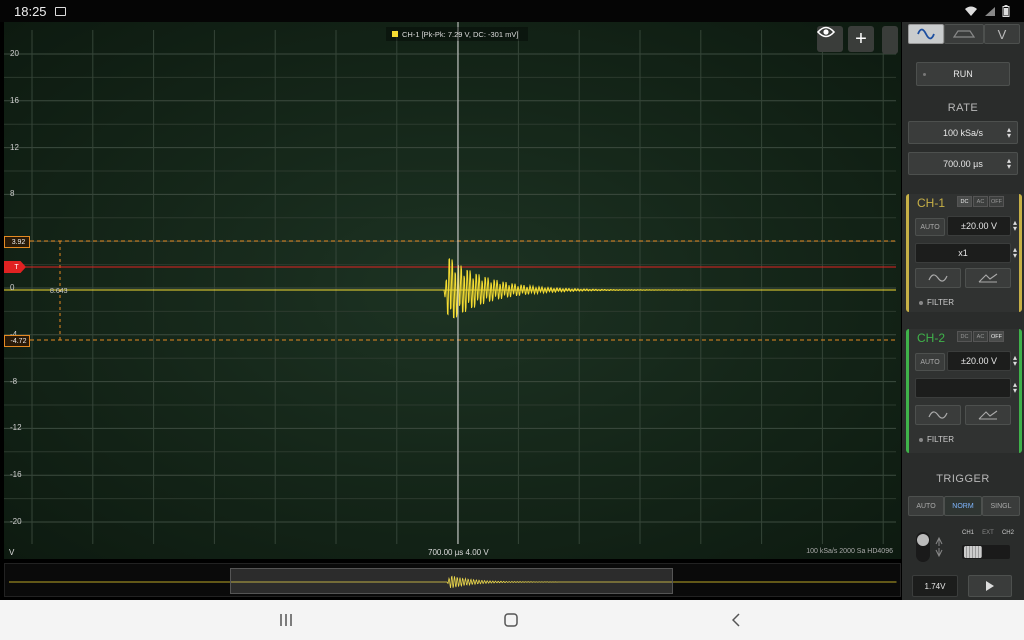 This screenshot has height=640, width=1024. What do you see at coordinates (12, 287) in the screenshot?
I see `y-tick-label: 0` at bounding box center [12, 287].